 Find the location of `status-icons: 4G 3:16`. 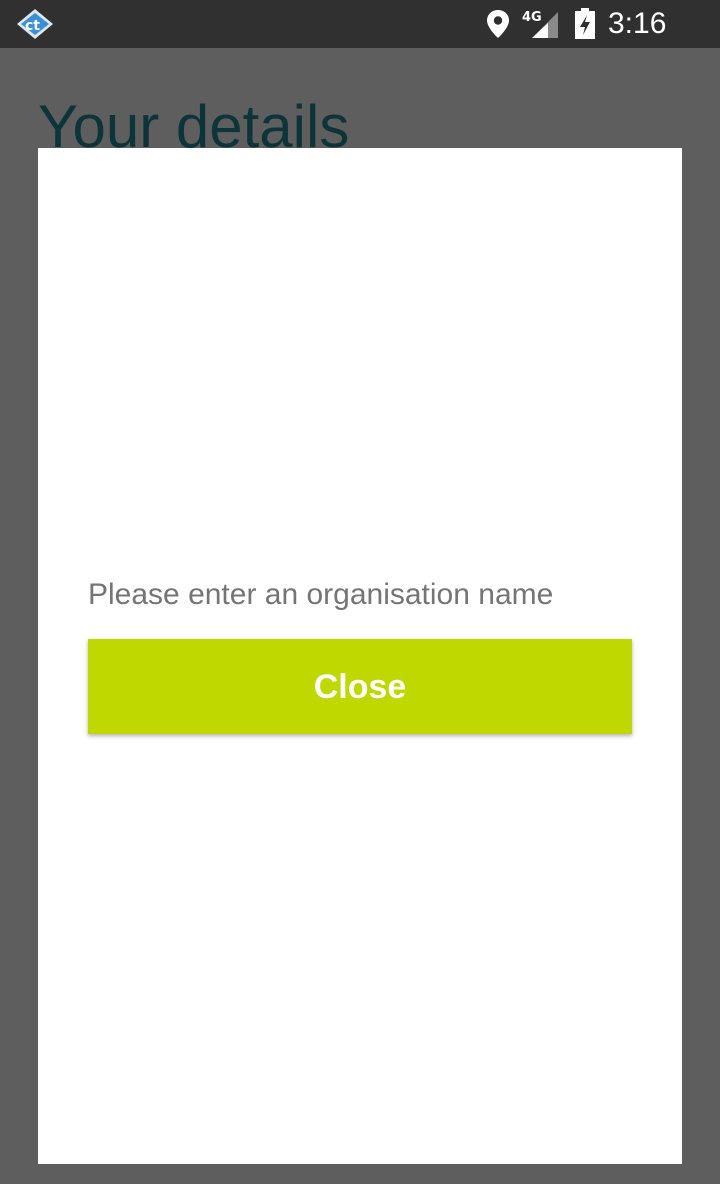

status-icons: 4G 3:16 is located at coordinates (590, 24).